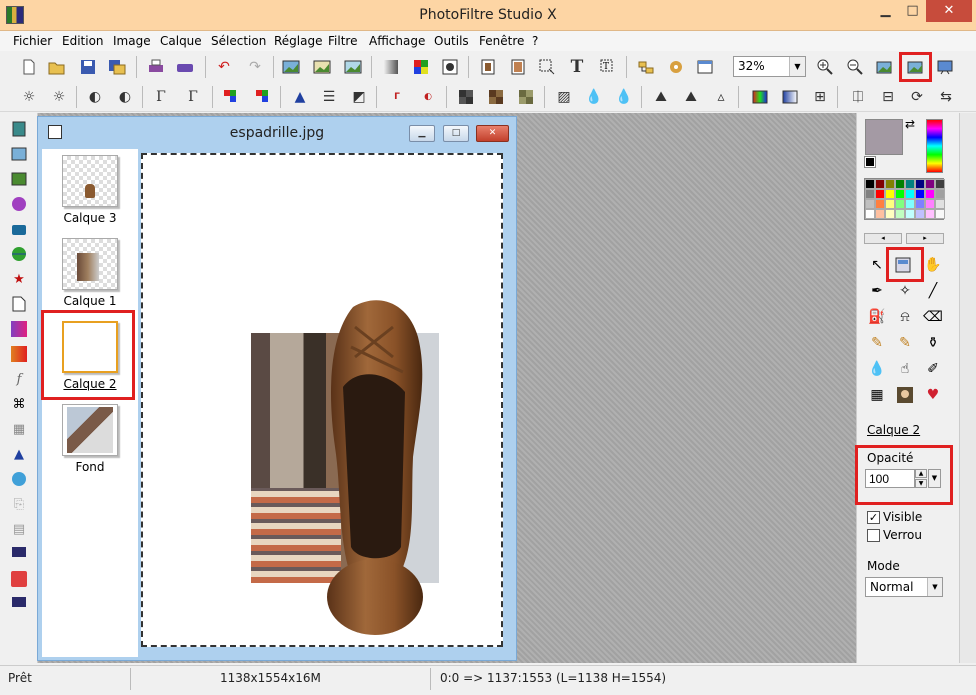  Describe the element at coordinates (19, 579) in the screenshot. I see `font-icon` at that location.